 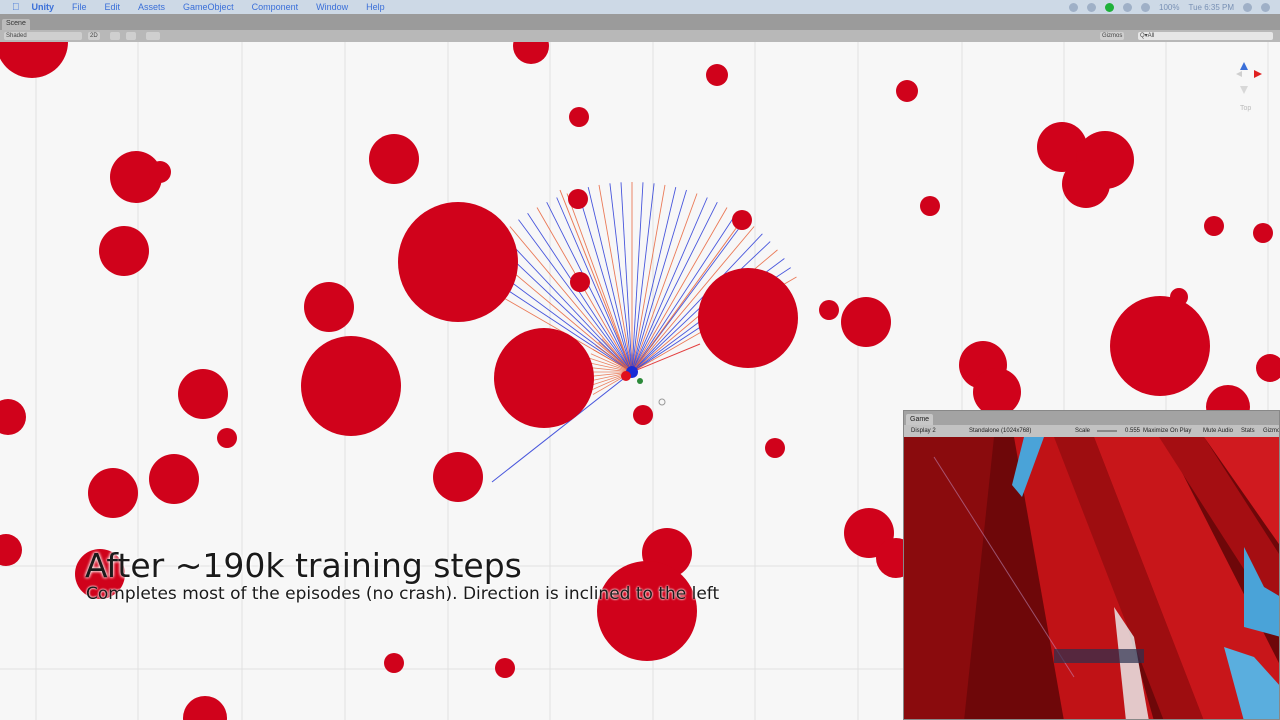 I want to click on gizmos-dropdown: Gizmos, so click(x=1112, y=36).